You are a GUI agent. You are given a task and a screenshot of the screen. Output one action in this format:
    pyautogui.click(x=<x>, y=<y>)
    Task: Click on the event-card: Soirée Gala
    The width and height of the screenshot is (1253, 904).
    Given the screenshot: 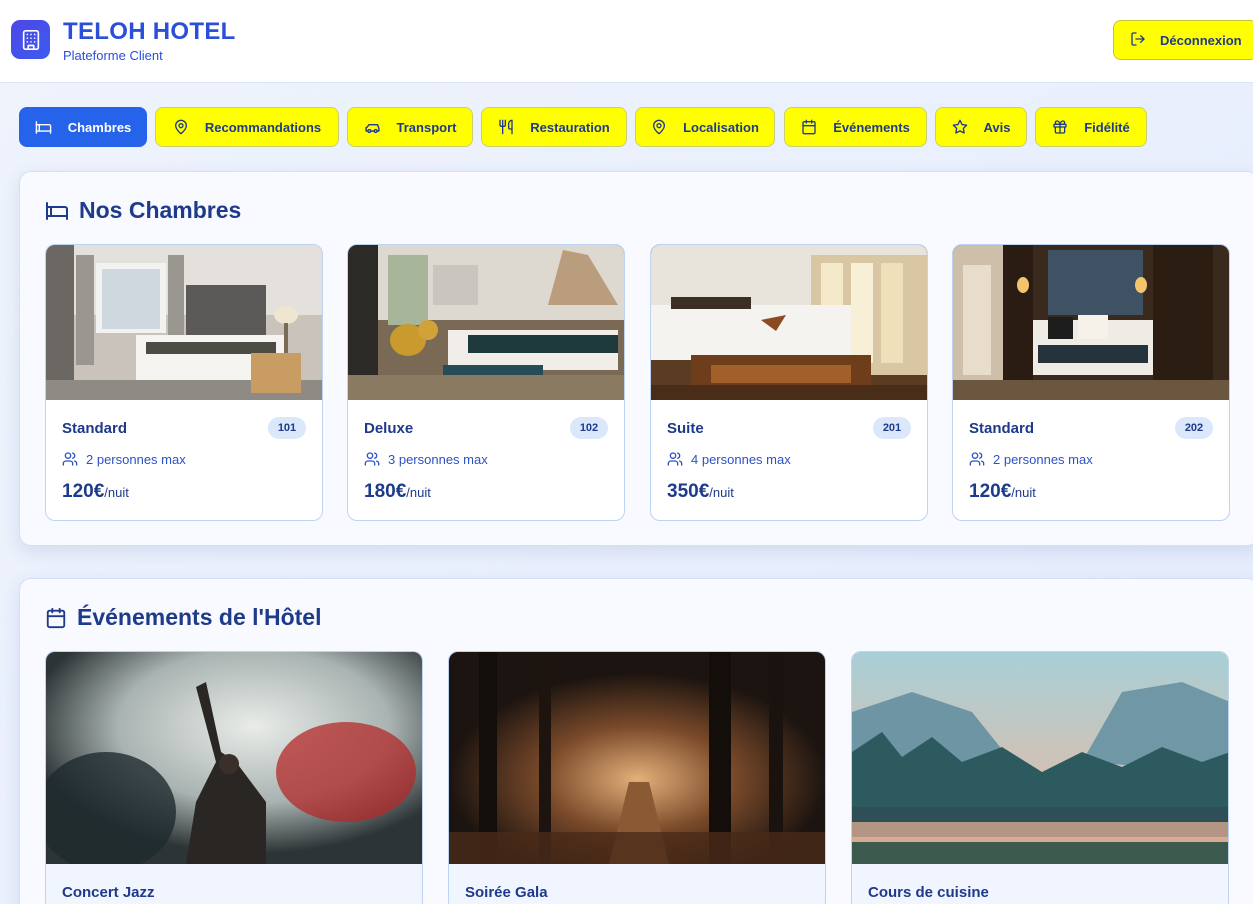 What is the action you would take?
    pyautogui.click(x=637, y=777)
    